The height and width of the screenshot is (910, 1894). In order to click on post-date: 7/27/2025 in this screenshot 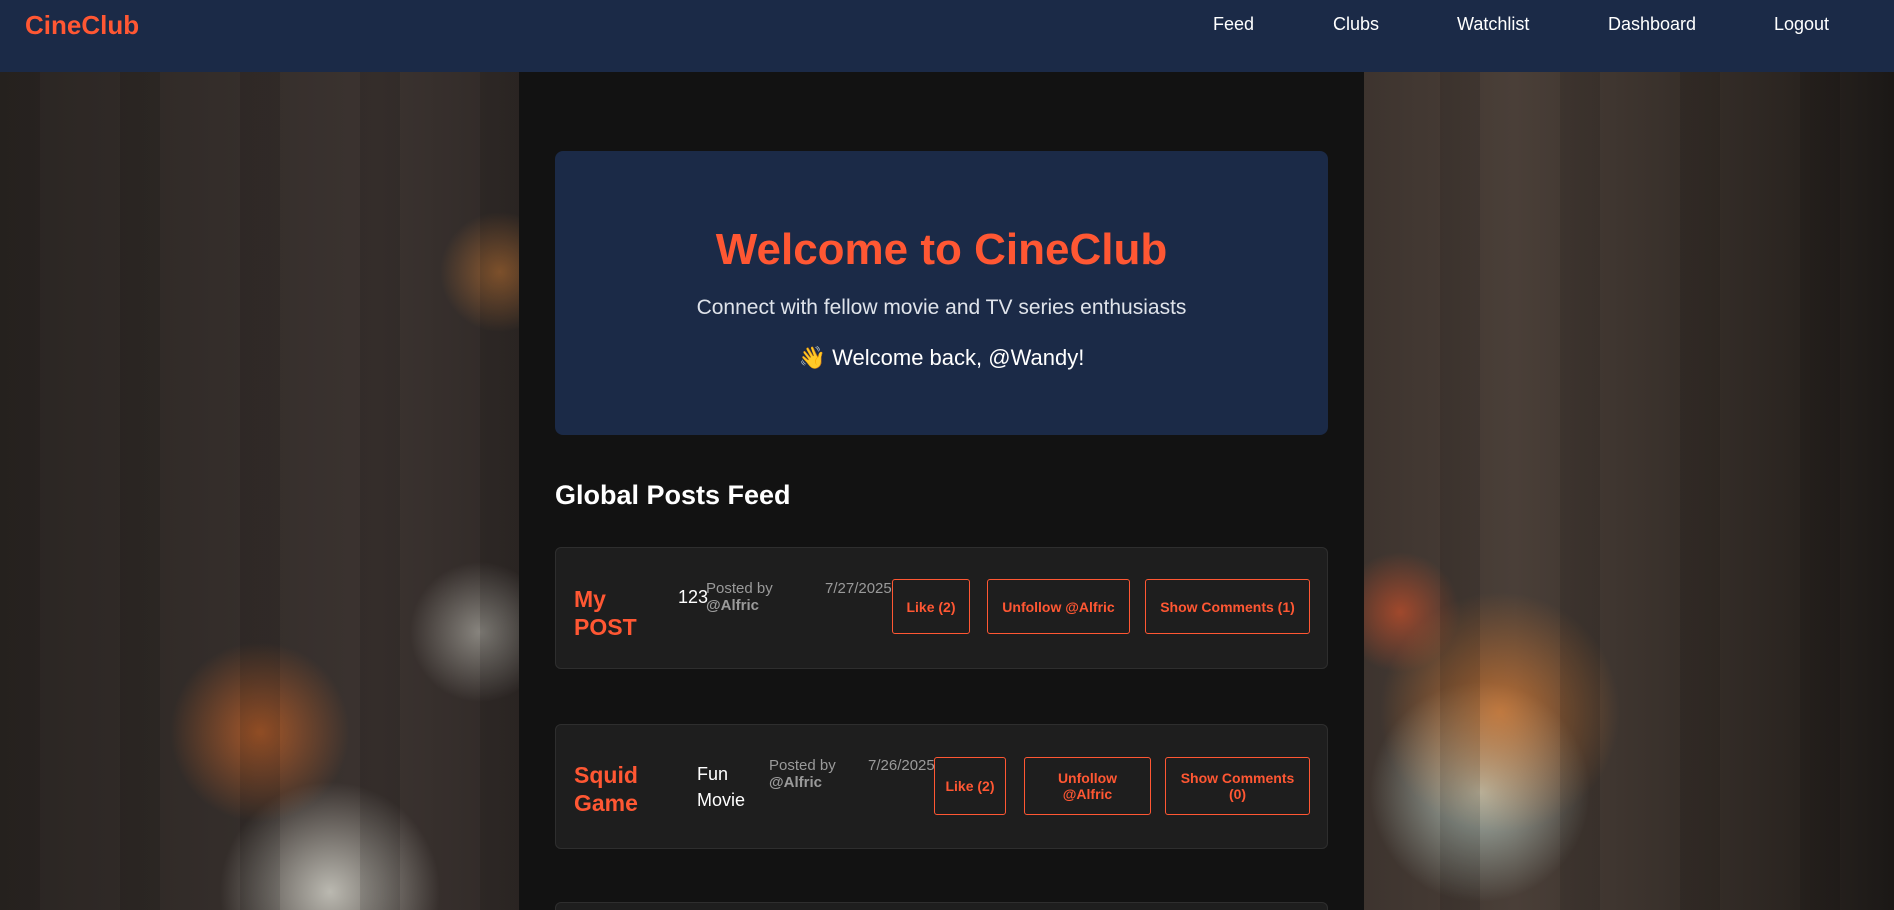, I will do `click(858, 588)`.